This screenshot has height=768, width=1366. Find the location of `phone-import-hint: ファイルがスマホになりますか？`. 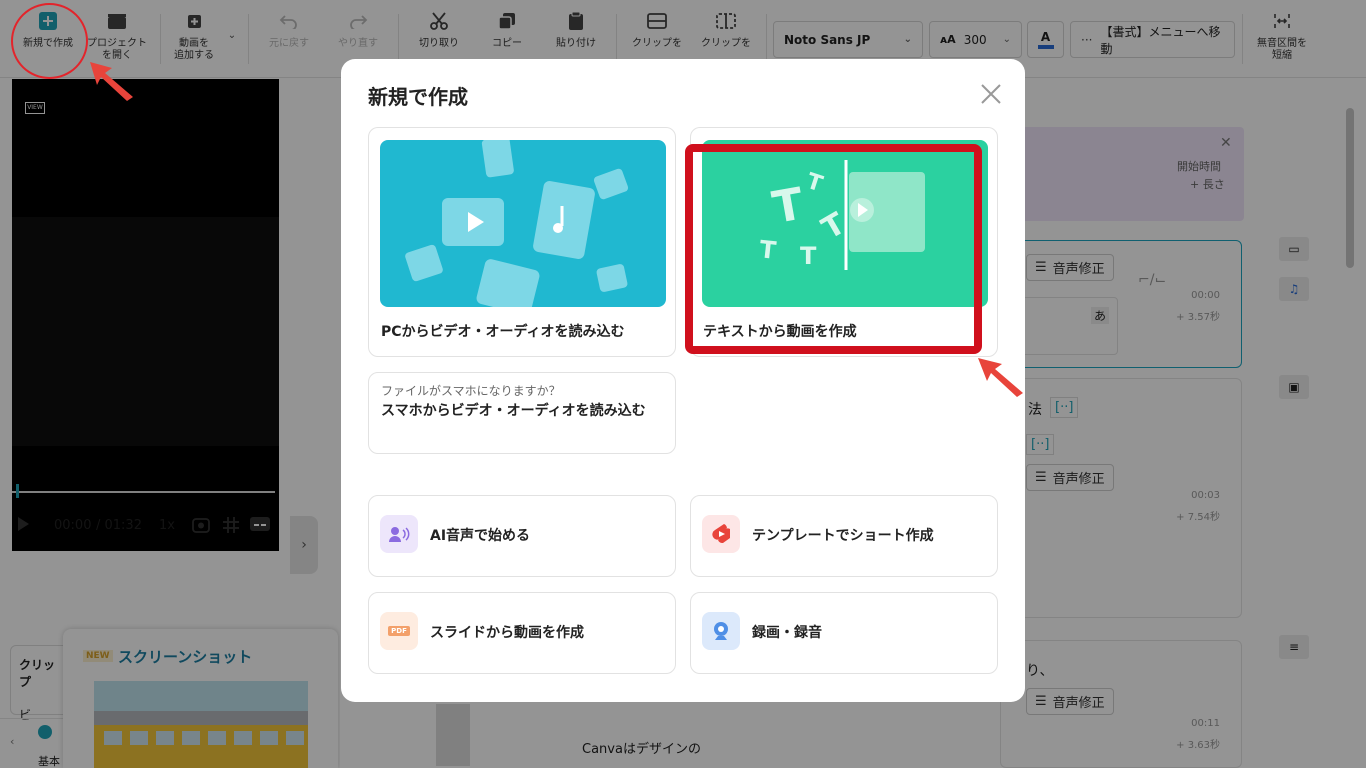

phone-import-hint: ファイルがスマホになりますか？ is located at coordinates (471, 391).